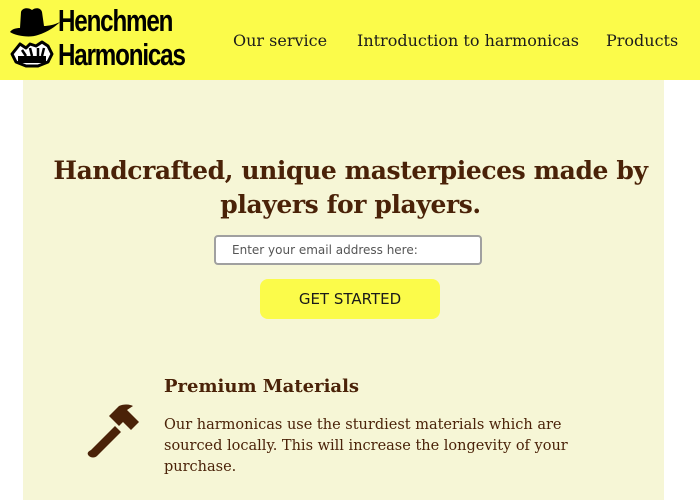 The image size is (700, 500). Describe the element at coordinates (113, 431) in the screenshot. I see `hammer-icon` at that location.